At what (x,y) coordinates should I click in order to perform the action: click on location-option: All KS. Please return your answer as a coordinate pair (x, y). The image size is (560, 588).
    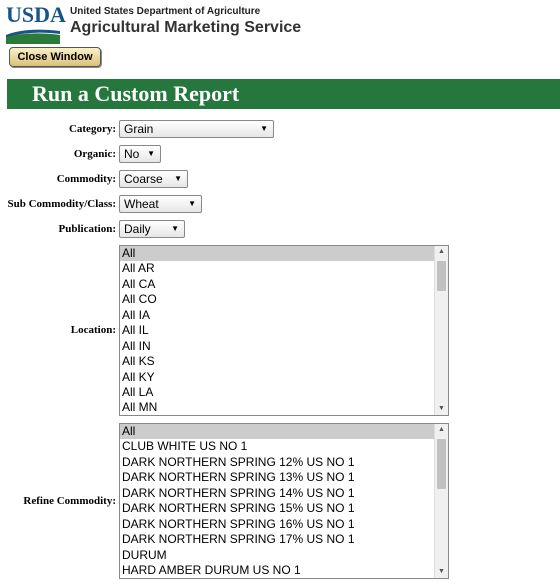
    Looking at the image, I should click on (277, 361).